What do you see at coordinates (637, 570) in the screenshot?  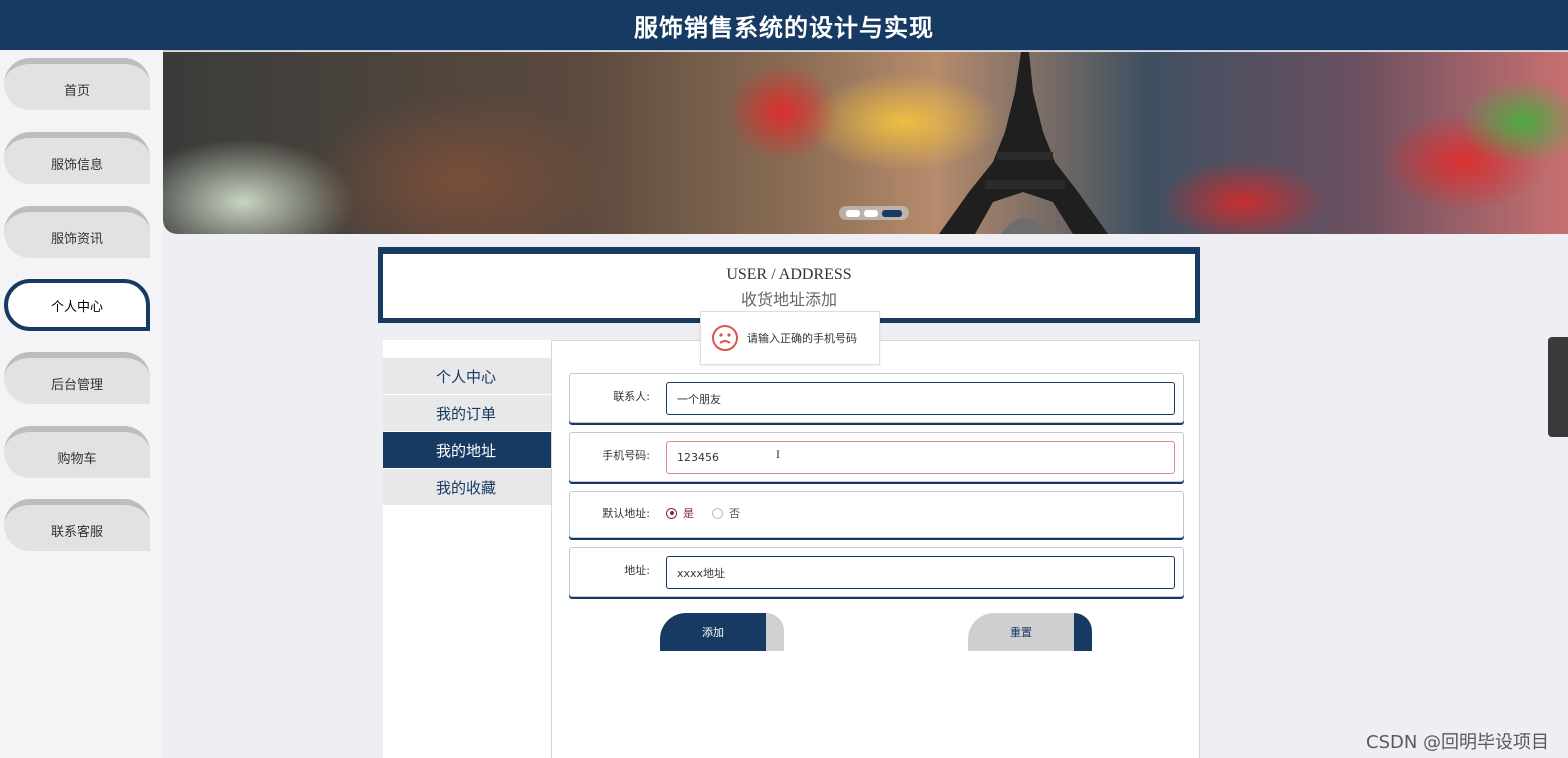 I see `address-label: 地址:` at bounding box center [637, 570].